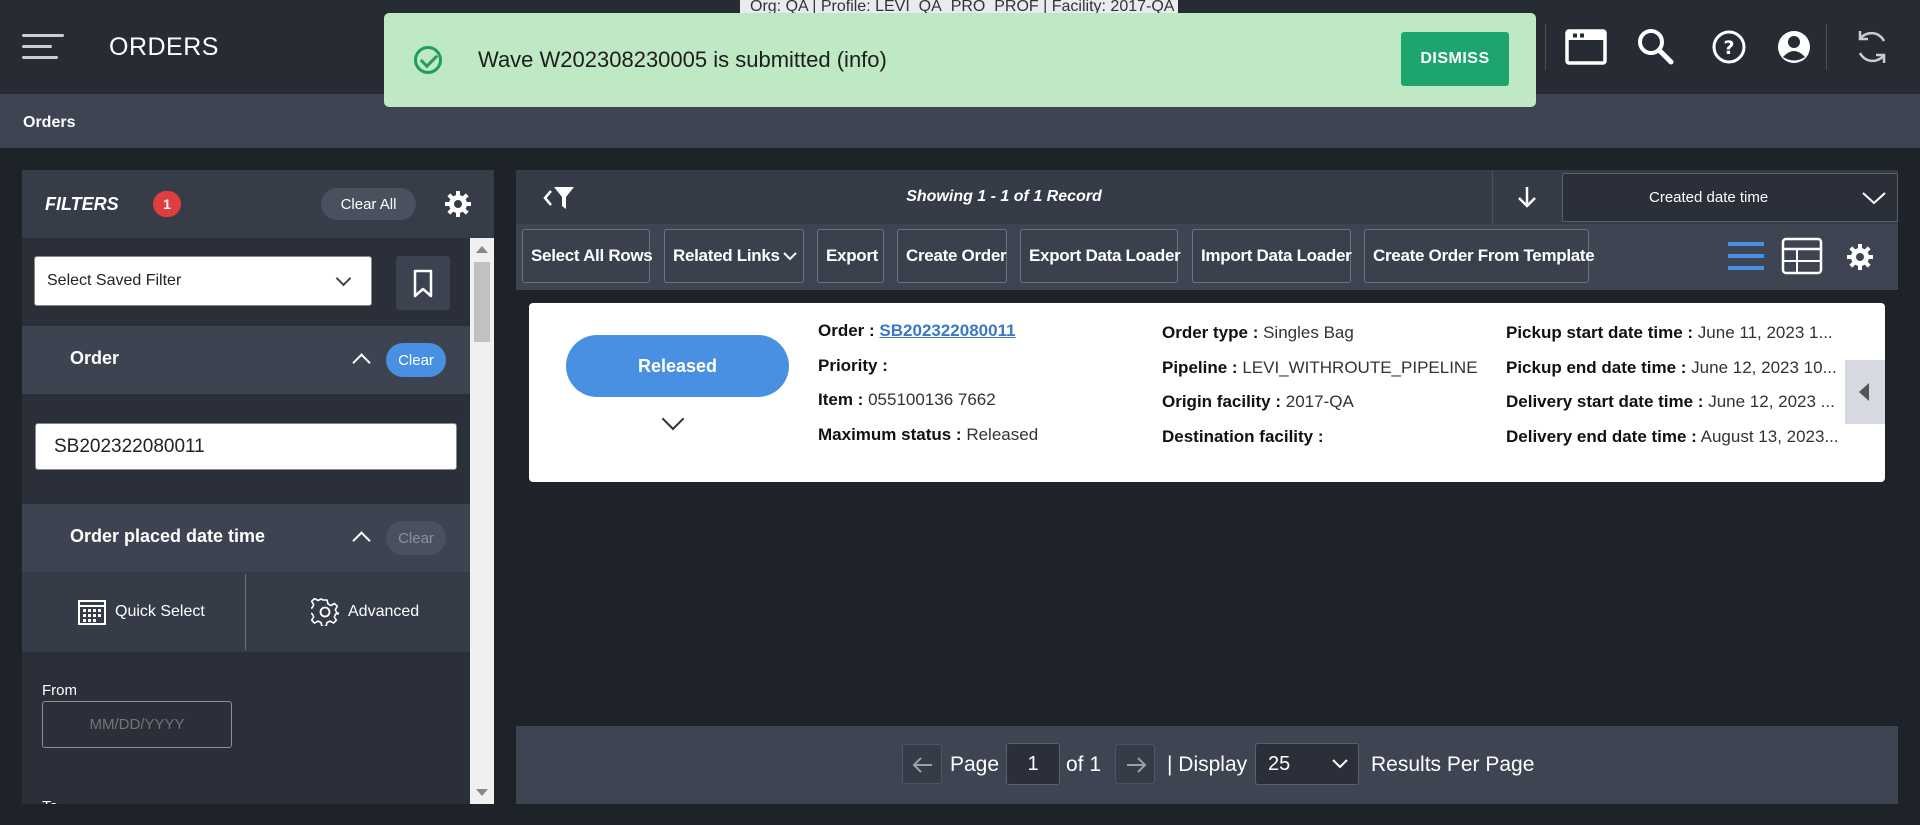 This screenshot has height=825, width=1920. What do you see at coordinates (907, 400) in the screenshot?
I see `item-field: Item : 055100136 7662` at bounding box center [907, 400].